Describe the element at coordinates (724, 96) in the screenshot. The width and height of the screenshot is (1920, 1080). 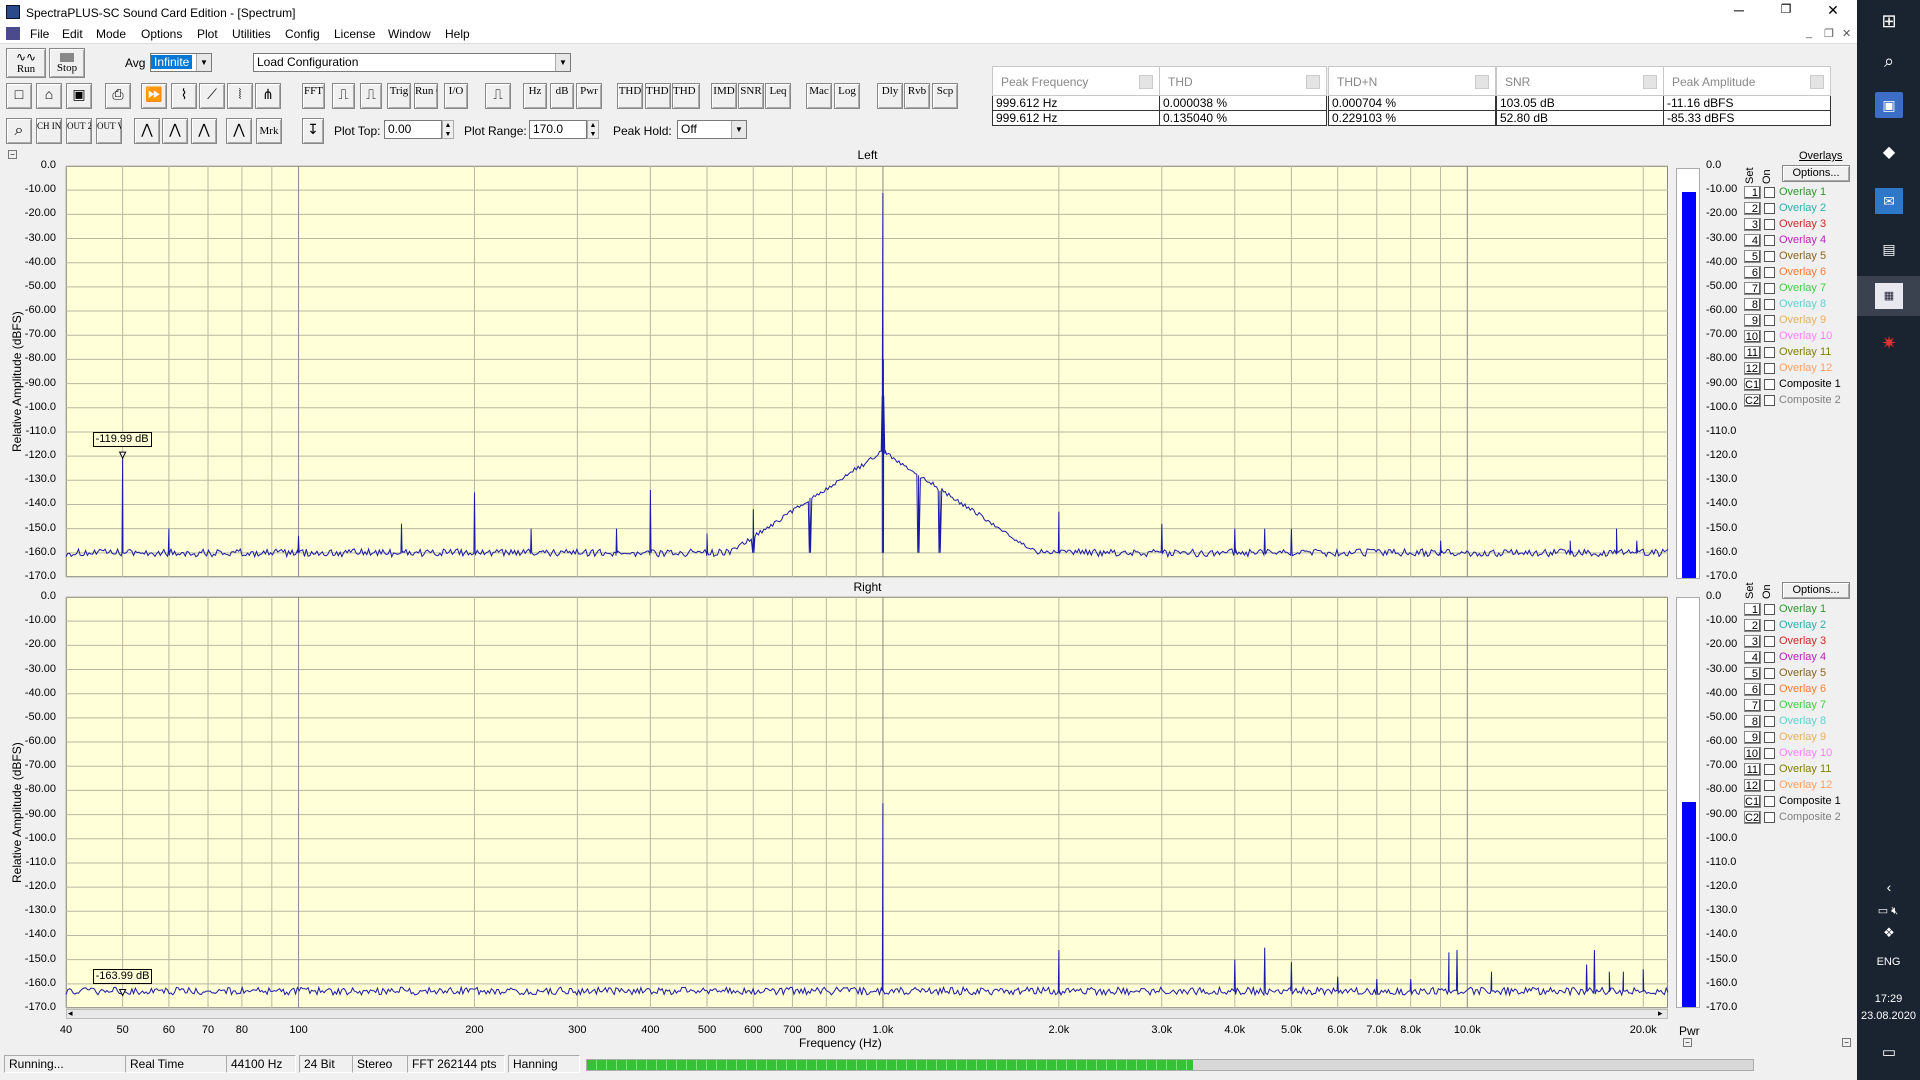
I see `imd-button: IMD` at that location.